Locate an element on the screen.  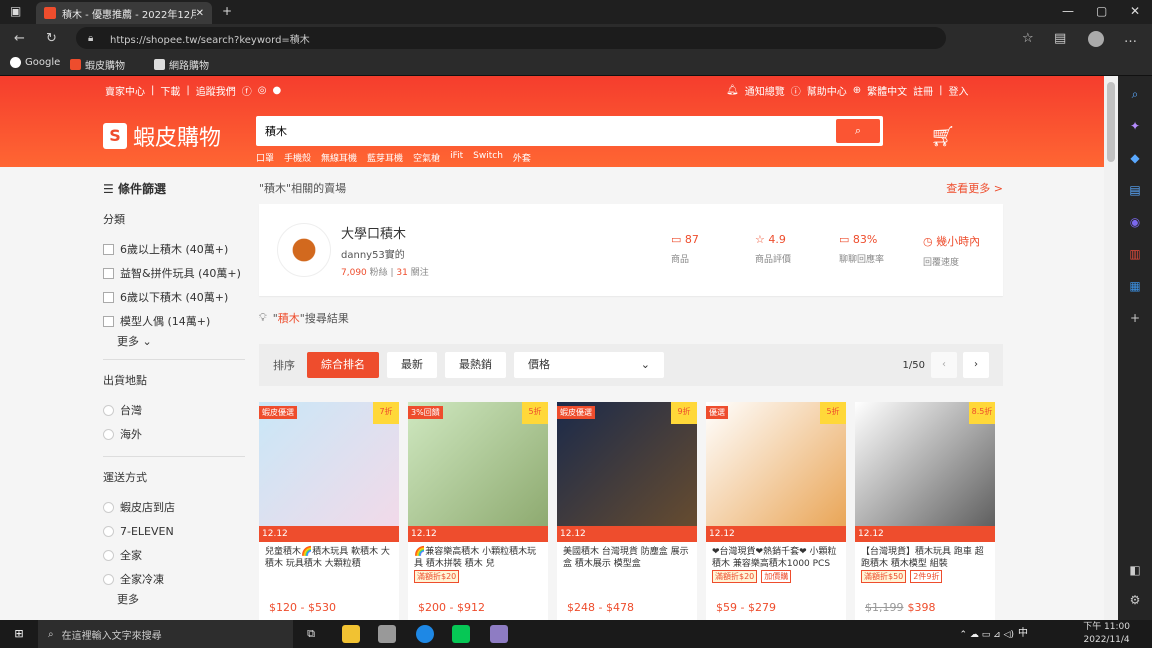
url-field: 🔒︎ https://shopee.tw/search?keyword=積木 is located at coordinates (511, 38).